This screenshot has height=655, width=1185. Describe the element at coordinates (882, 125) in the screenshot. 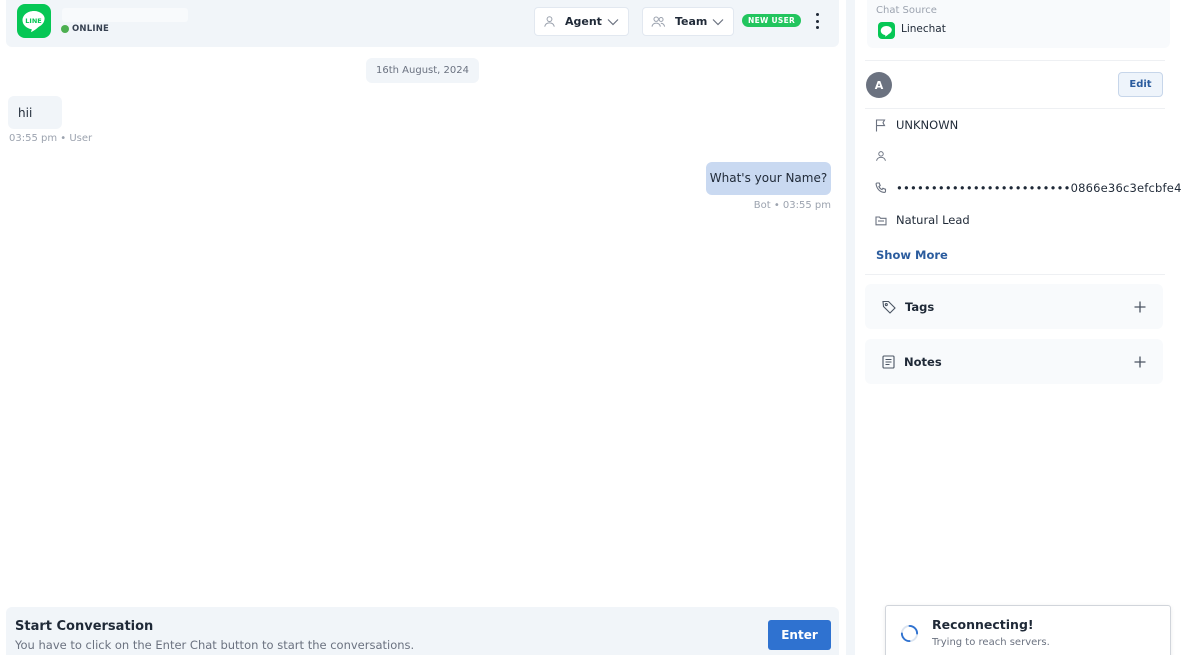

I see `flag-icon` at that location.